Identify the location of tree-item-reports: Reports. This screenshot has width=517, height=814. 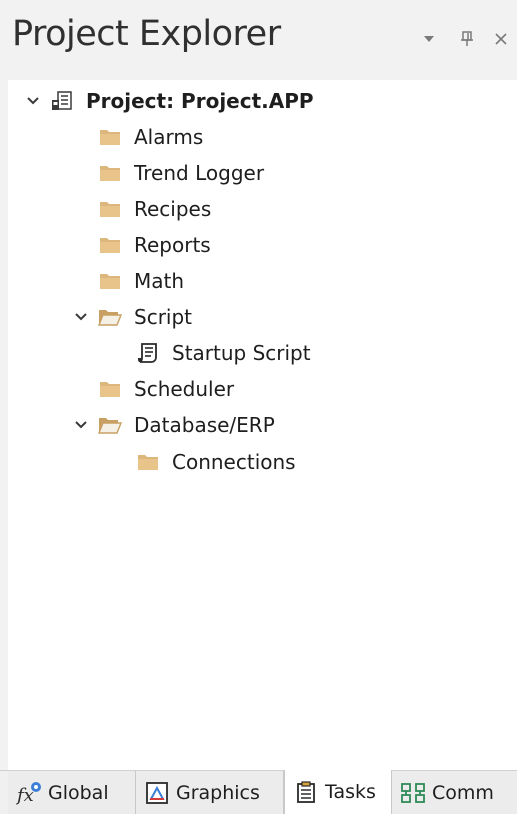
(154, 245).